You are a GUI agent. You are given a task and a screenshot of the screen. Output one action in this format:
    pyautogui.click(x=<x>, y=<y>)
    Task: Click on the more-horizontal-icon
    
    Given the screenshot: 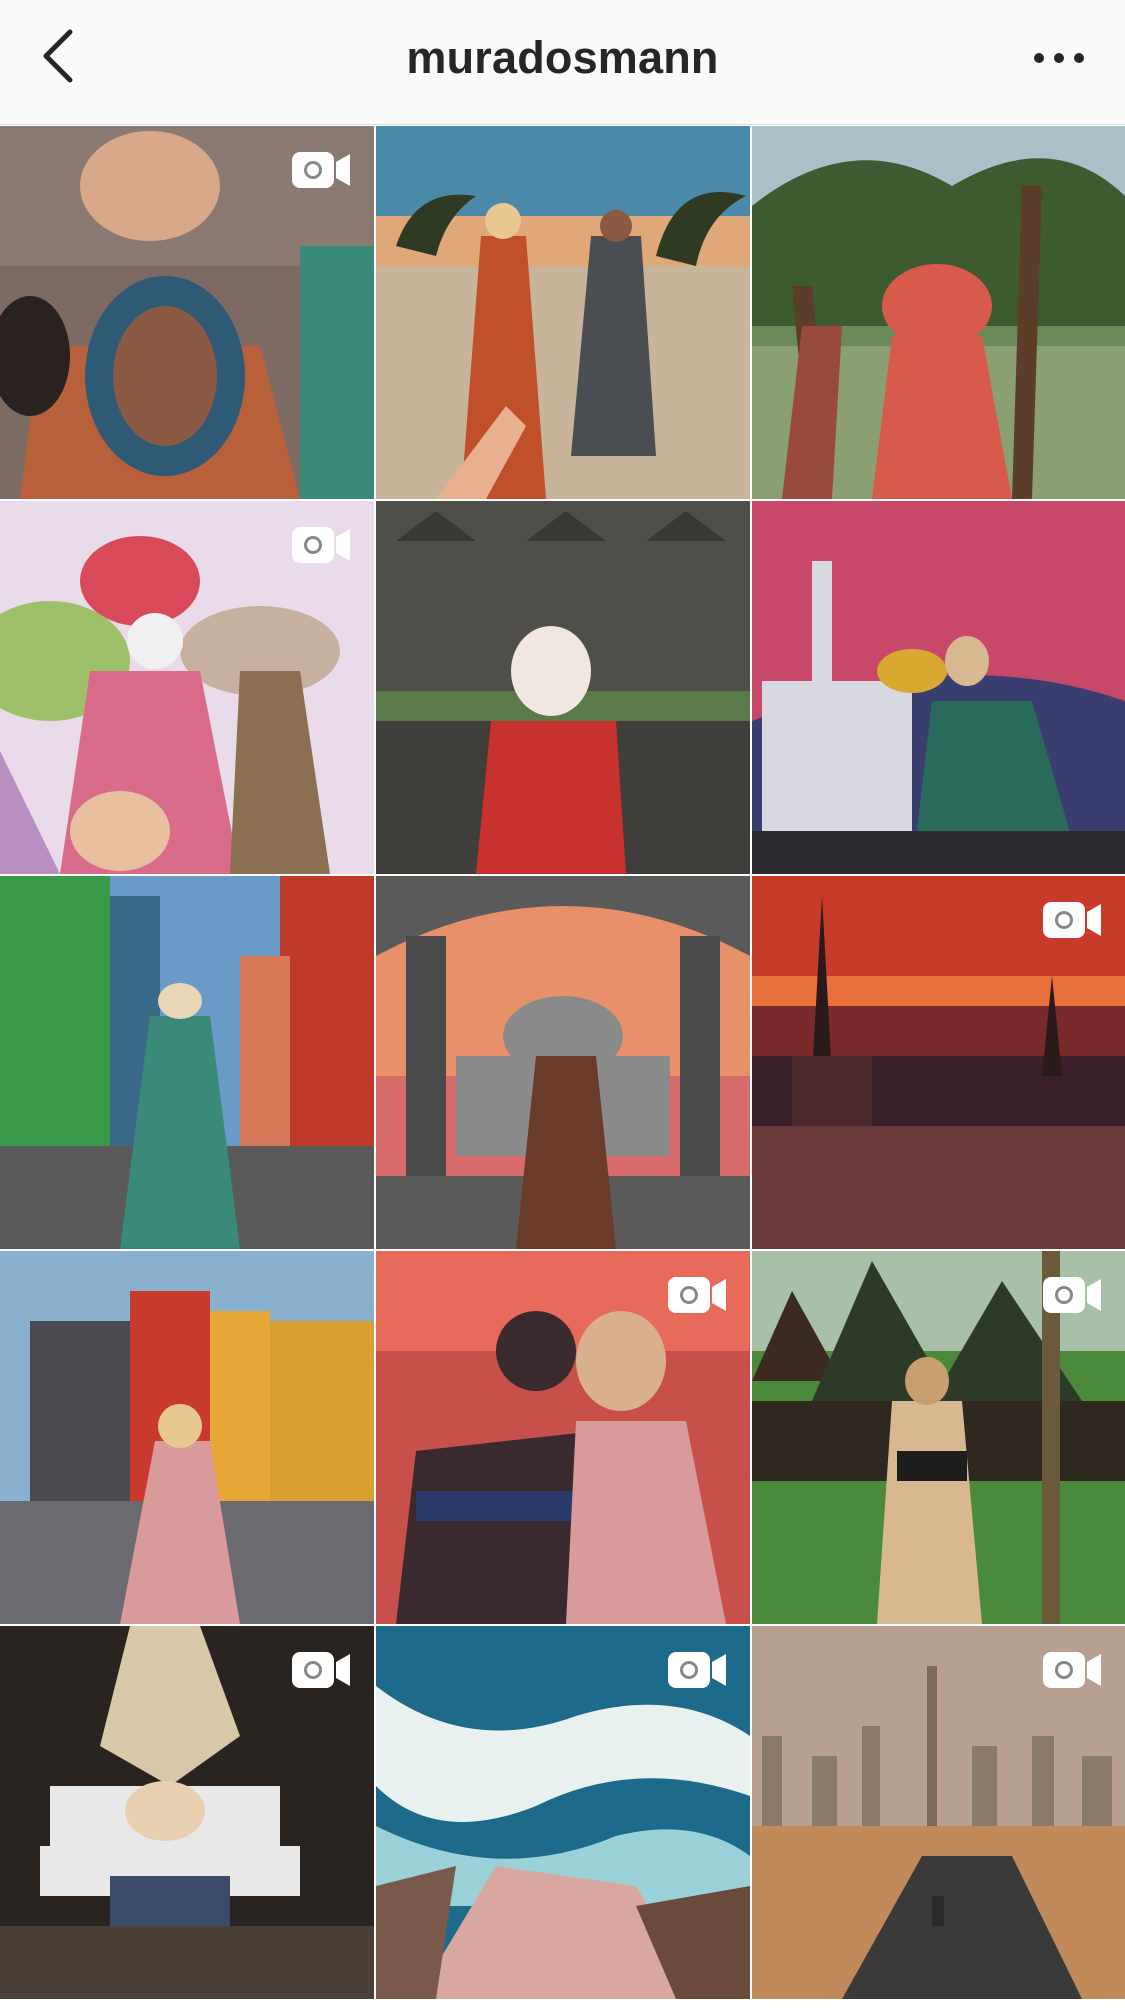 What is the action you would take?
    pyautogui.click(x=1059, y=58)
    